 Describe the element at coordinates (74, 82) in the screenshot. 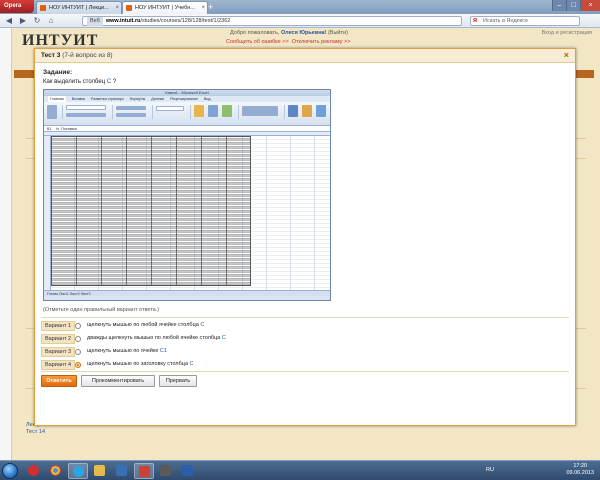

I see `question-body: Как выделить столбец` at that location.